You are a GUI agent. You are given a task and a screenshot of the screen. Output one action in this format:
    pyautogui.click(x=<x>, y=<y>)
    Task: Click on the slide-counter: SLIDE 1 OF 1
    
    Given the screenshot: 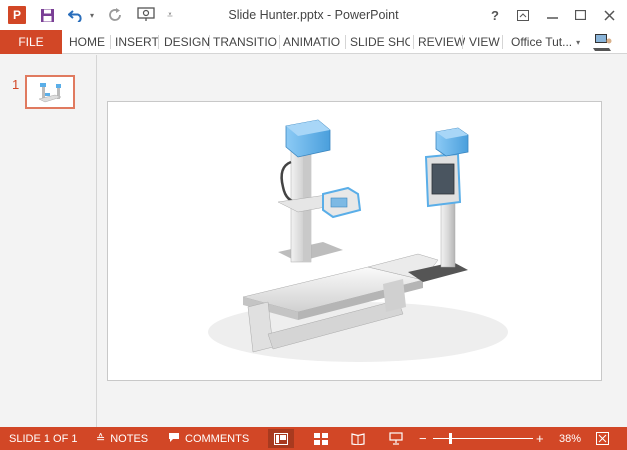 What is the action you would take?
    pyautogui.click(x=43, y=438)
    